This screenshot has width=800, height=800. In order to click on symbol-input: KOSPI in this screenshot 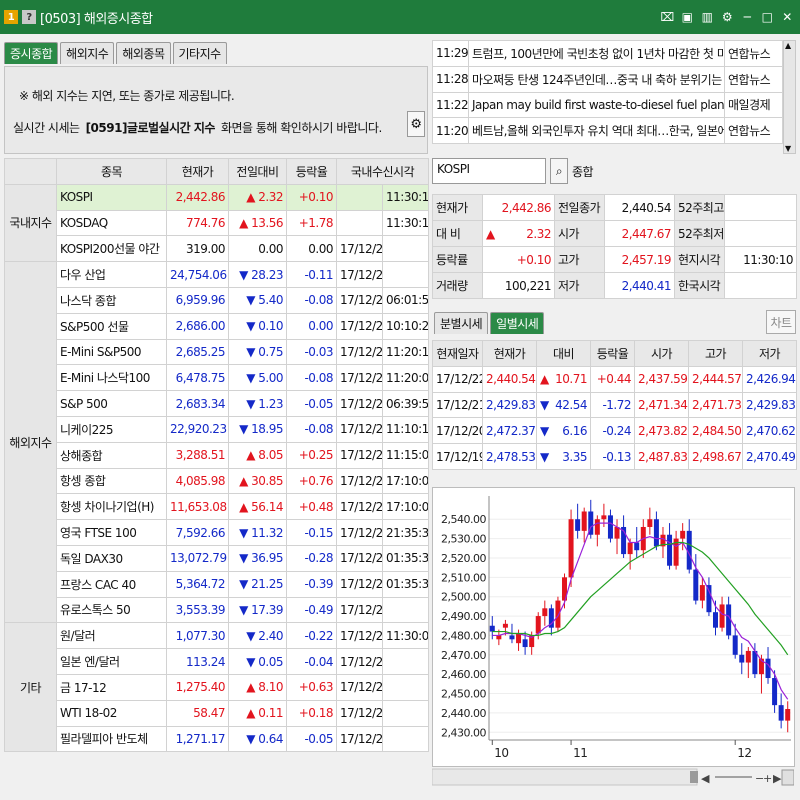, I will do `click(489, 171)`.